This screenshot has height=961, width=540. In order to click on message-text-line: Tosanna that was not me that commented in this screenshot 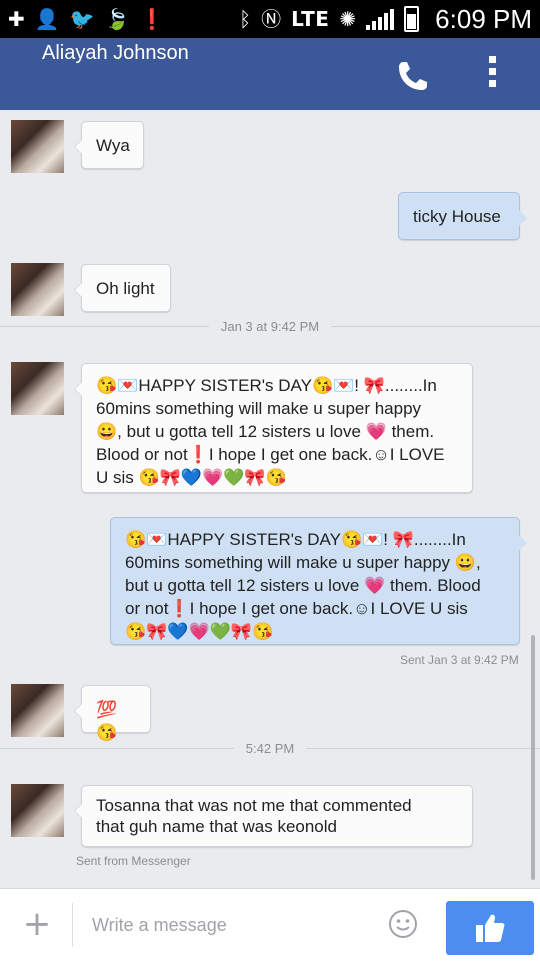, I will do `click(254, 805)`.